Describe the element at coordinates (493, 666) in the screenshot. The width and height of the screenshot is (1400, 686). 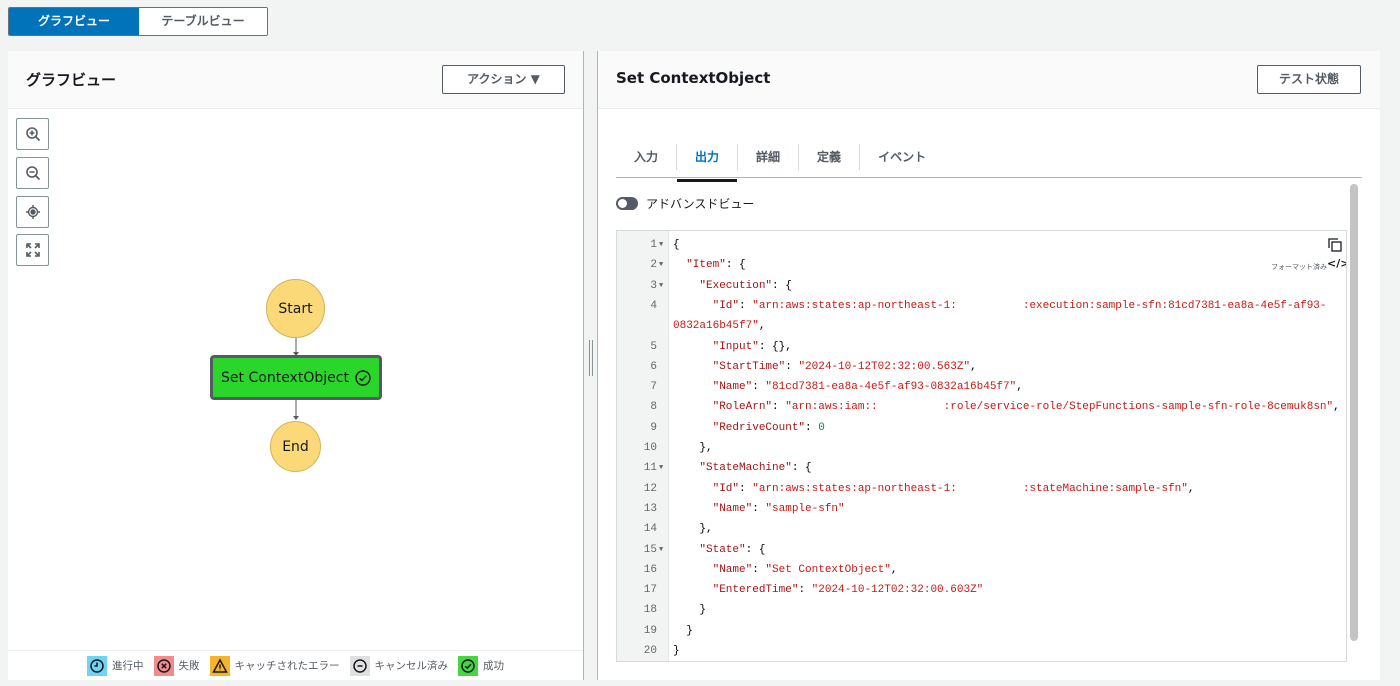
I see `legend-label: 成功` at that location.